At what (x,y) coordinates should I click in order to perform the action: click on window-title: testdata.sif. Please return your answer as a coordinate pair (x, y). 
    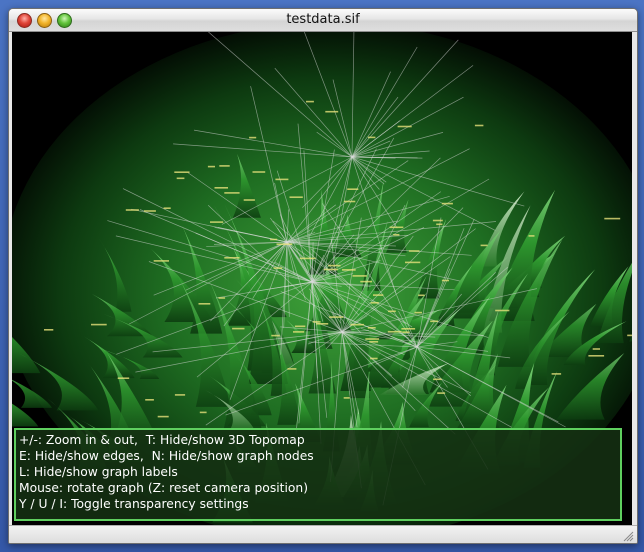
    Looking at the image, I should click on (323, 19).